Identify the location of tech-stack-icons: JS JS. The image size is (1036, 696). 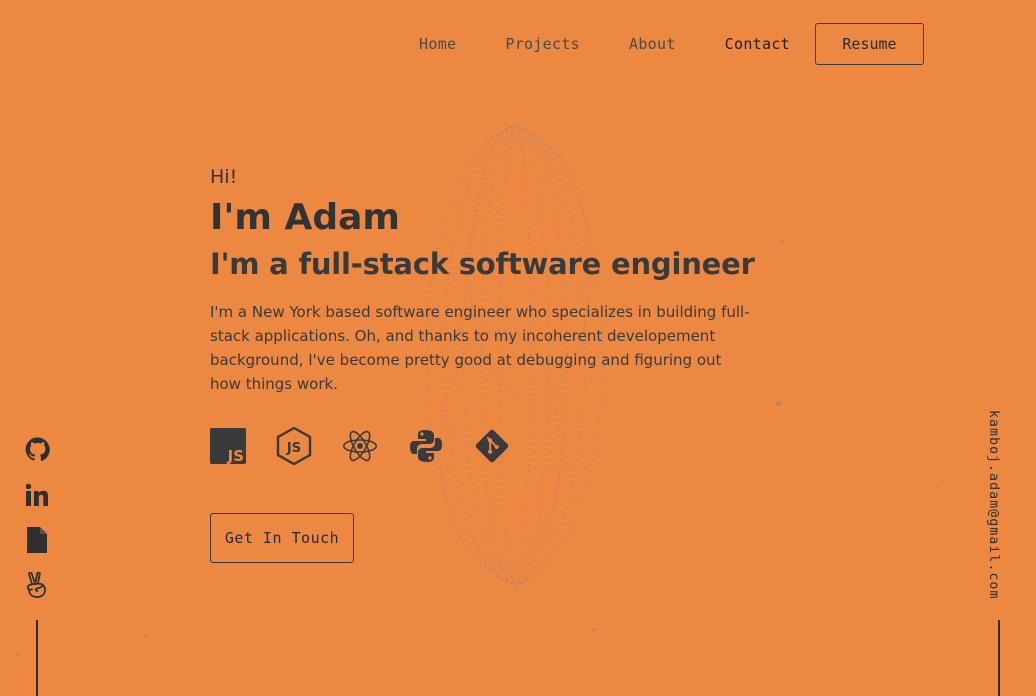
(490, 446).